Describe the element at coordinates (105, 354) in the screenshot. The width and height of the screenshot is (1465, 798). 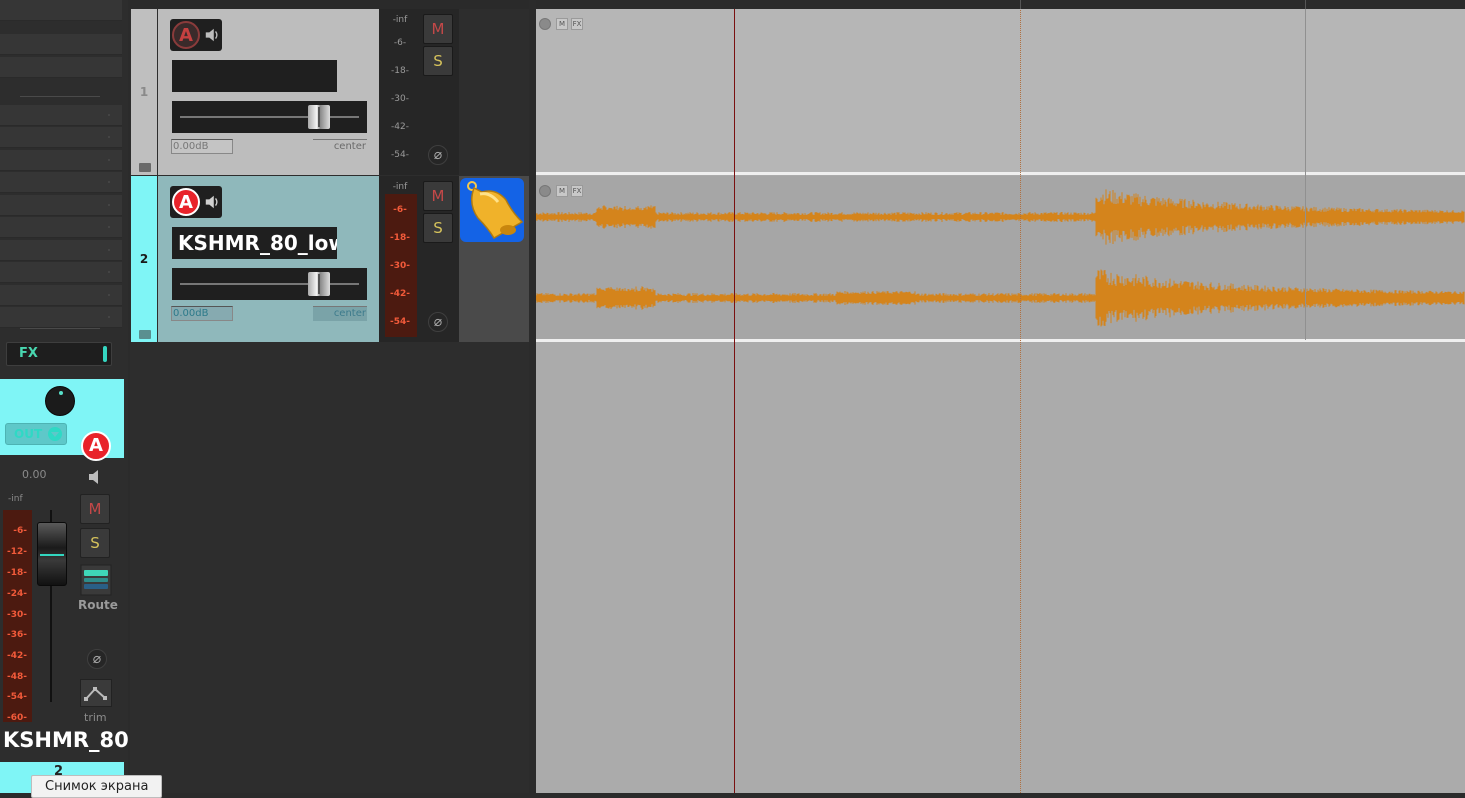
I see `fx-indicator` at that location.